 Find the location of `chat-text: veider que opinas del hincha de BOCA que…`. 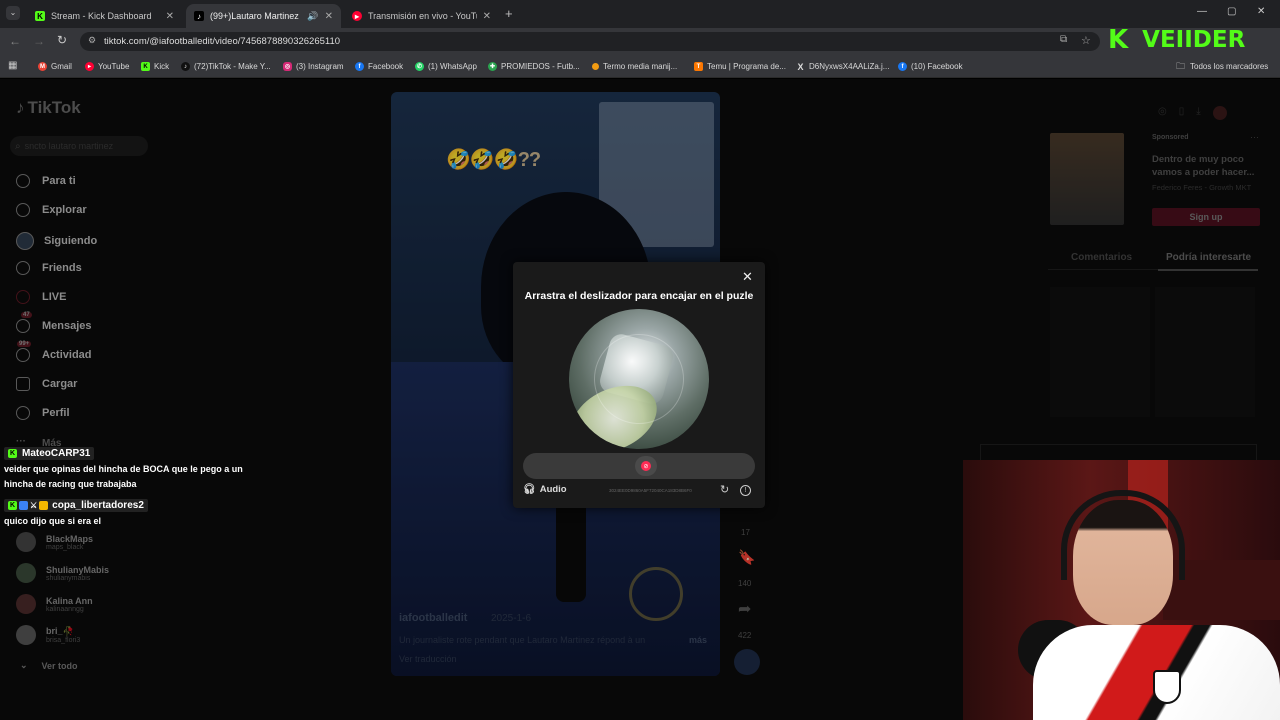

chat-text: veider que opinas del hincha de BOCA que… is located at coordinates (123, 476).